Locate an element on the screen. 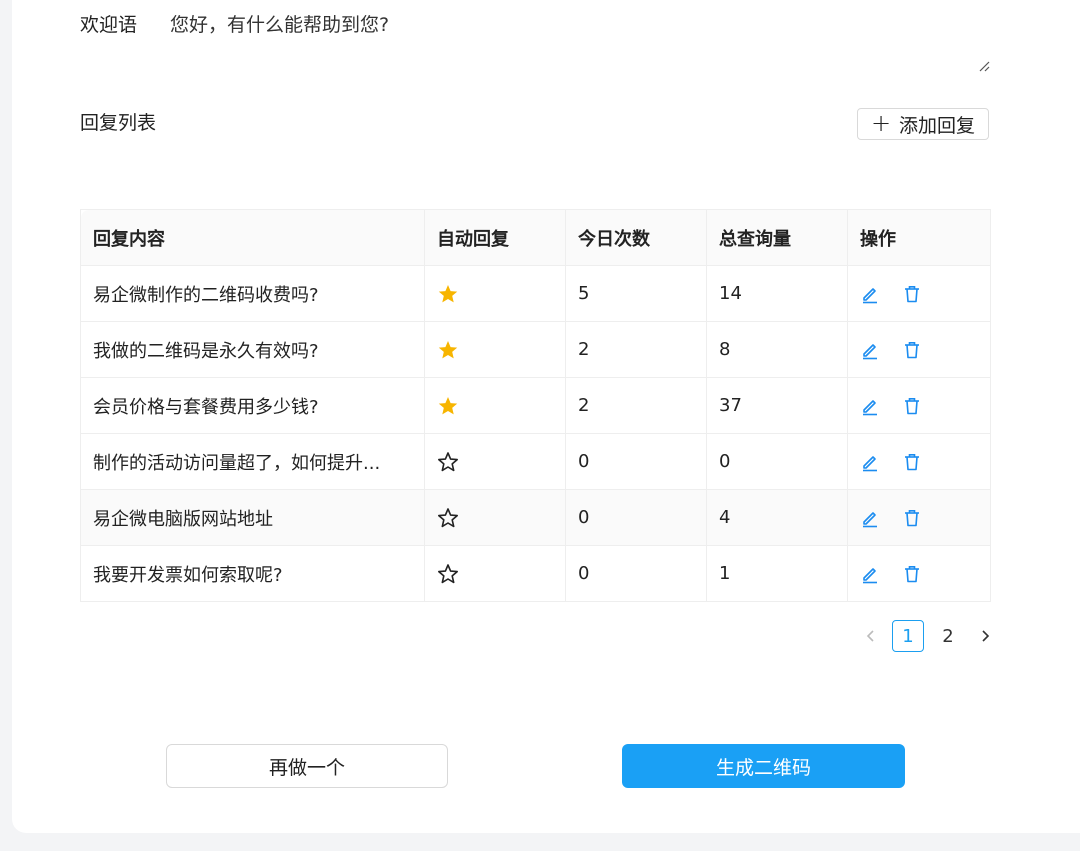  welcome-label: 欢迎语 is located at coordinates (109, 25).